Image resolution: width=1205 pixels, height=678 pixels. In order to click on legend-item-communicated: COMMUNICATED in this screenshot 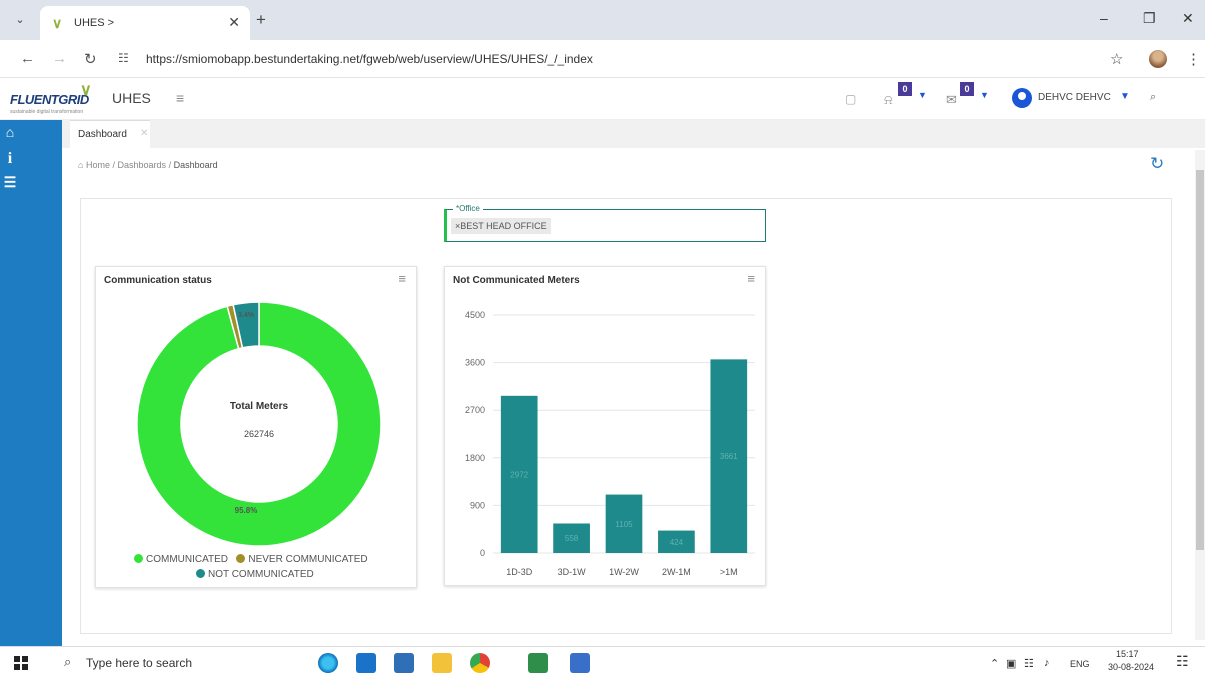, I will do `click(181, 559)`.